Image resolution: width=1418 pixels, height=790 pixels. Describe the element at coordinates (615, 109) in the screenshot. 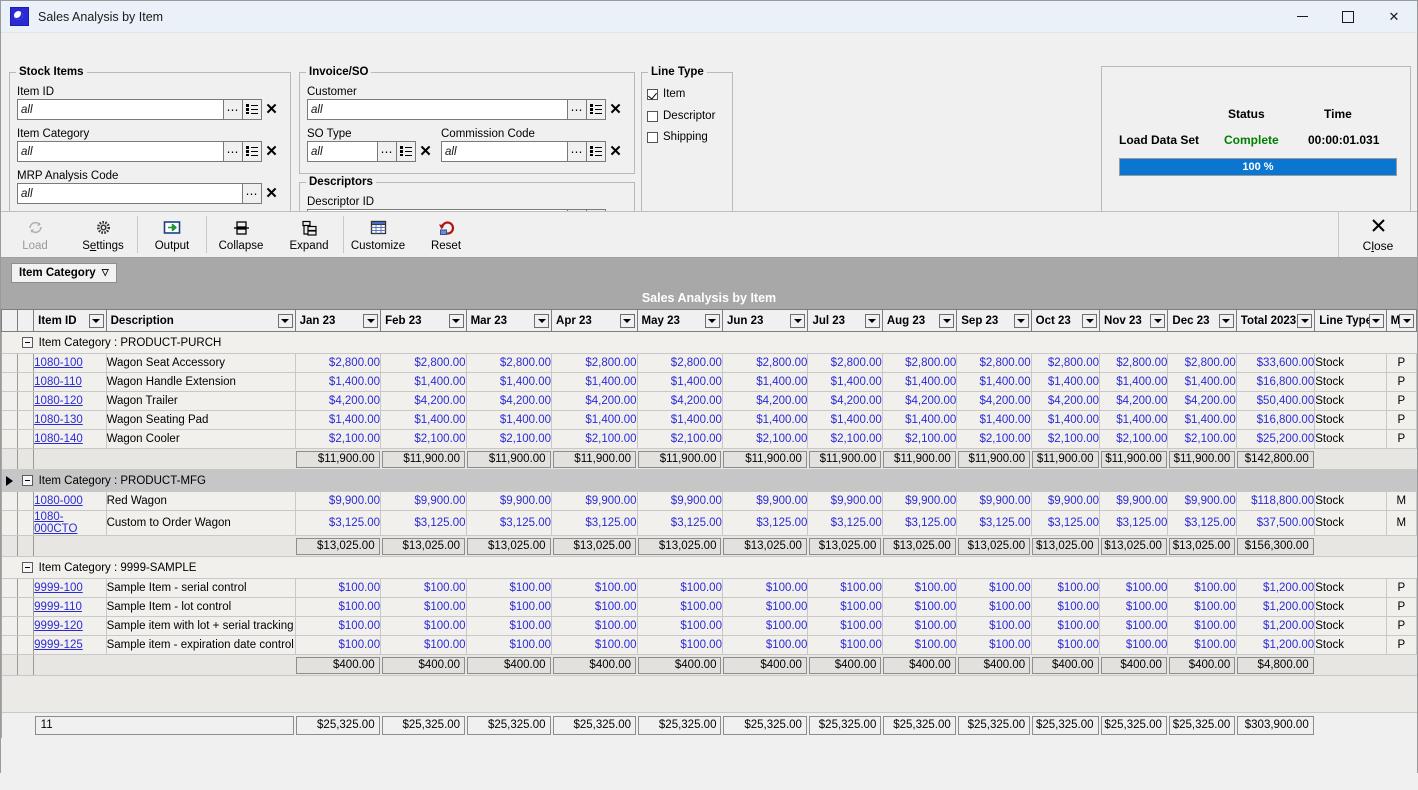

I see `customer-clear-icon: ✕` at that location.